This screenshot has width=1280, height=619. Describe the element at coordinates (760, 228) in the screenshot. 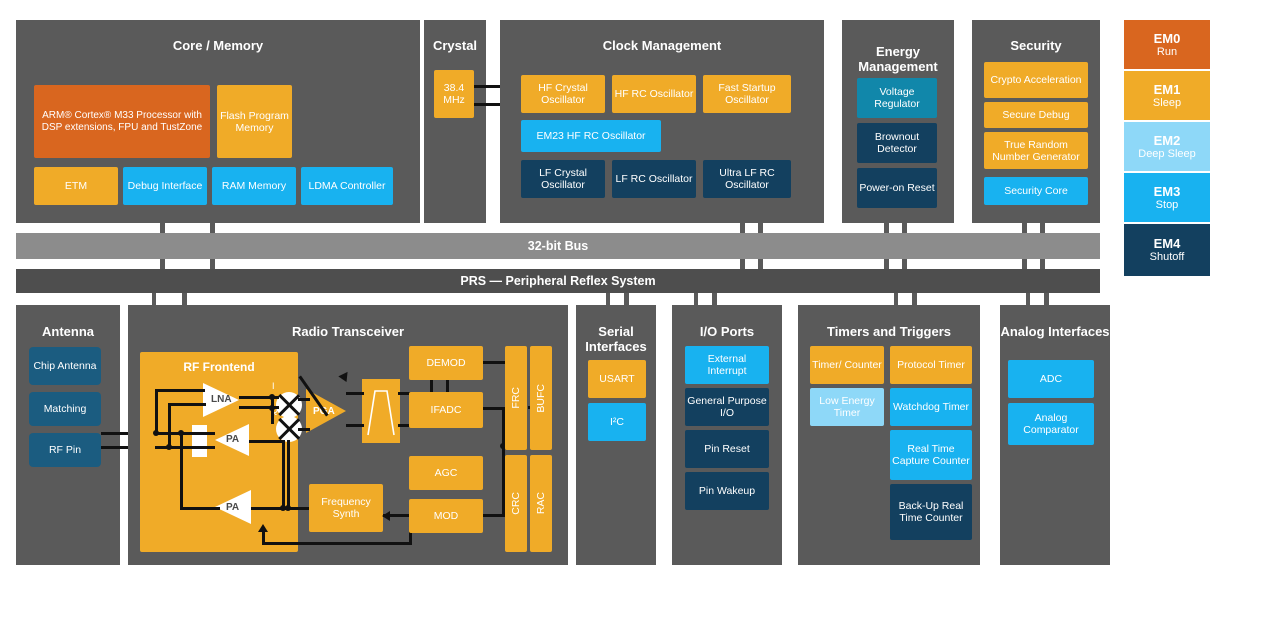

I see `connector-clock-to-bus-b` at that location.